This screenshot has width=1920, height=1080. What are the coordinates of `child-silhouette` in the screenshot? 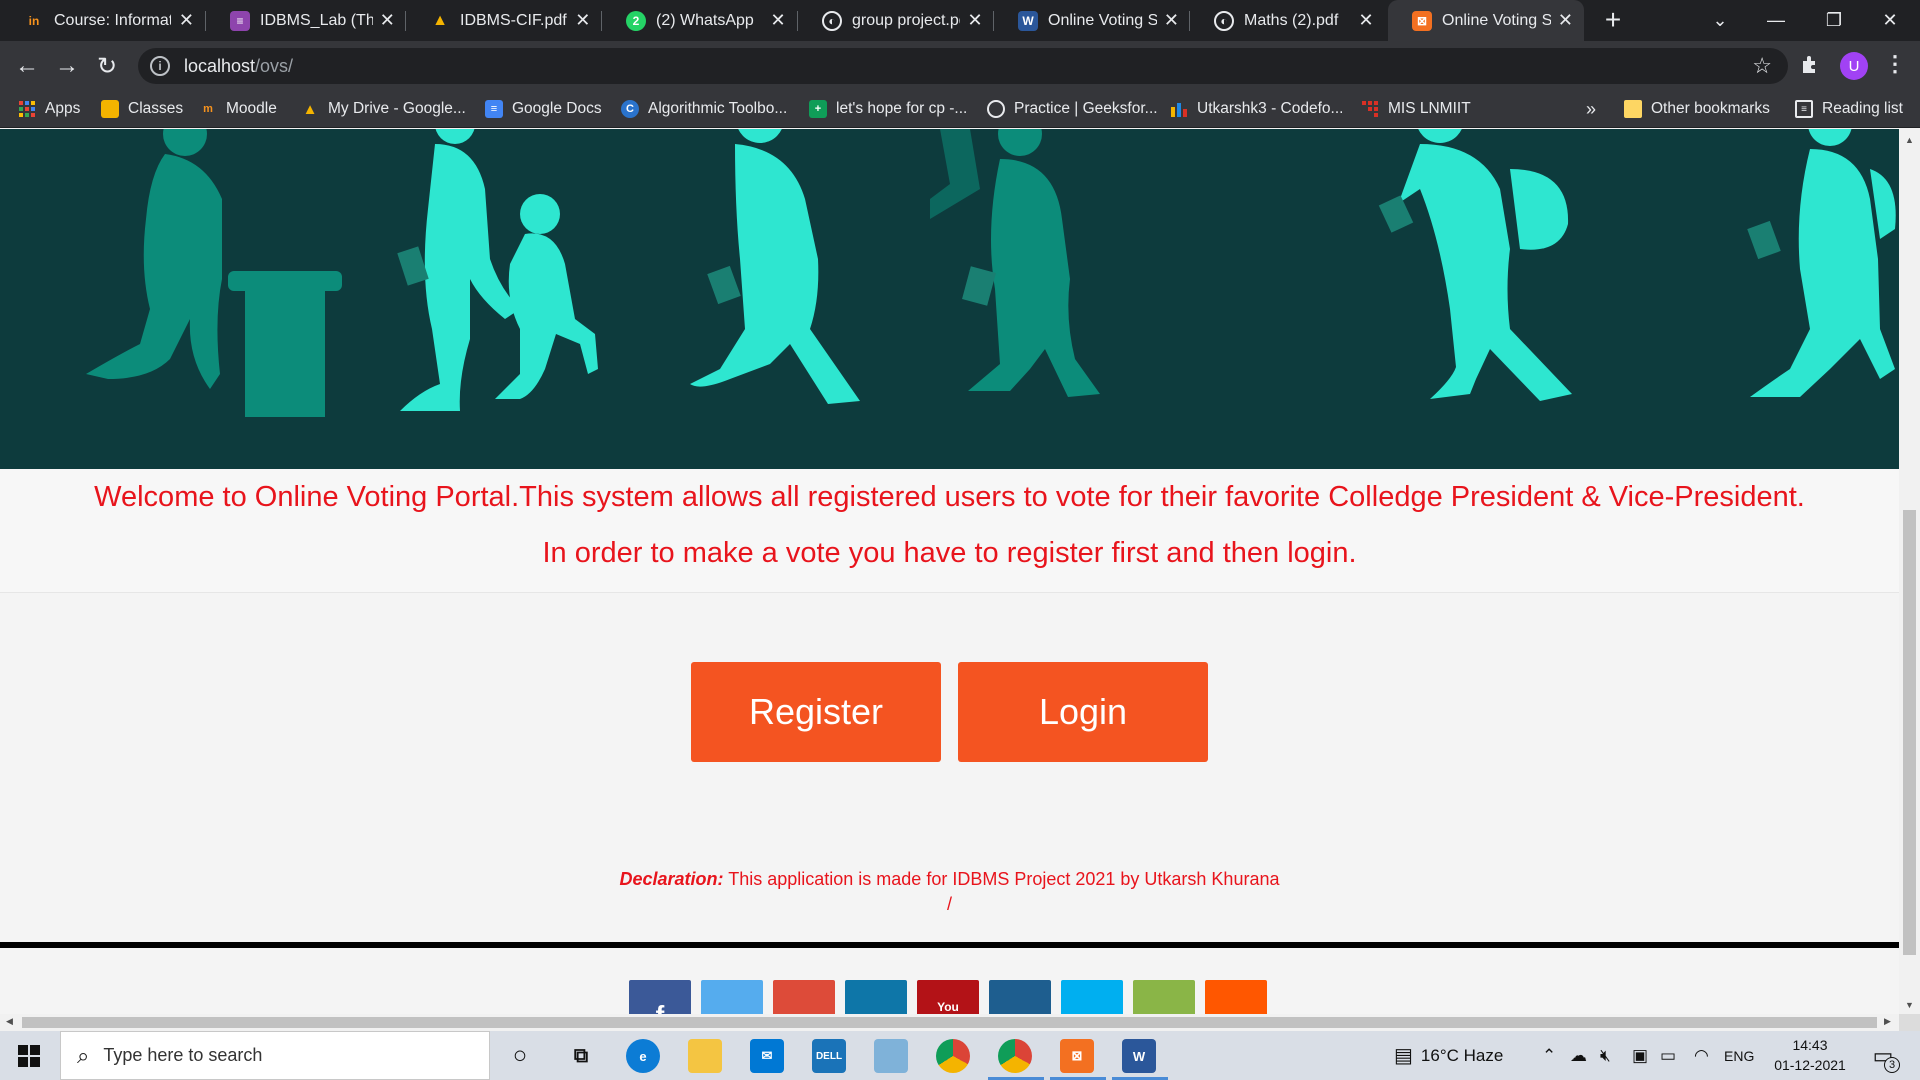 It's located at (546, 296).